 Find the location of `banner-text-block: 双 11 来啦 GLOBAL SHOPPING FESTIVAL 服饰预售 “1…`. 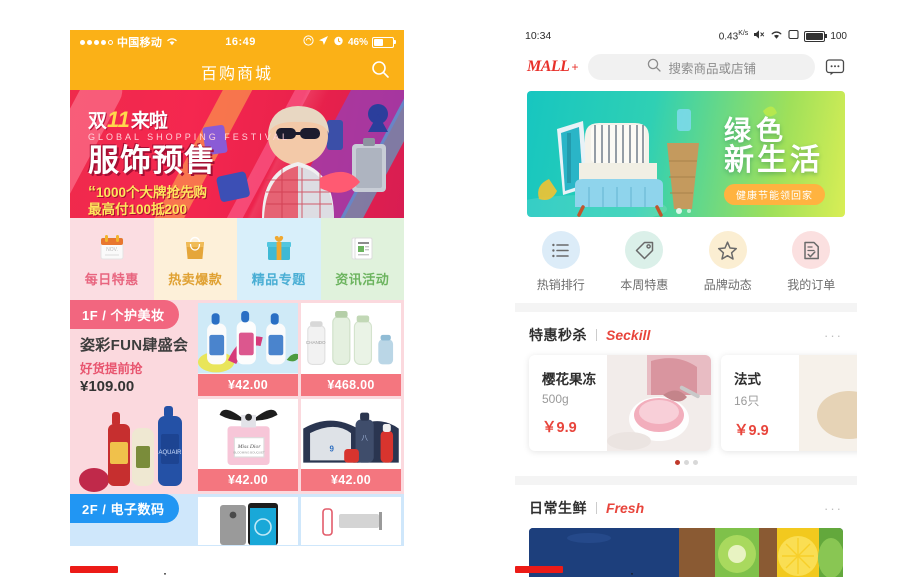

banner-text-block: 双 11 来啦 GLOBAL SHOPPING FESTIVAL 服饰预售 “1… is located at coordinates (189, 162).